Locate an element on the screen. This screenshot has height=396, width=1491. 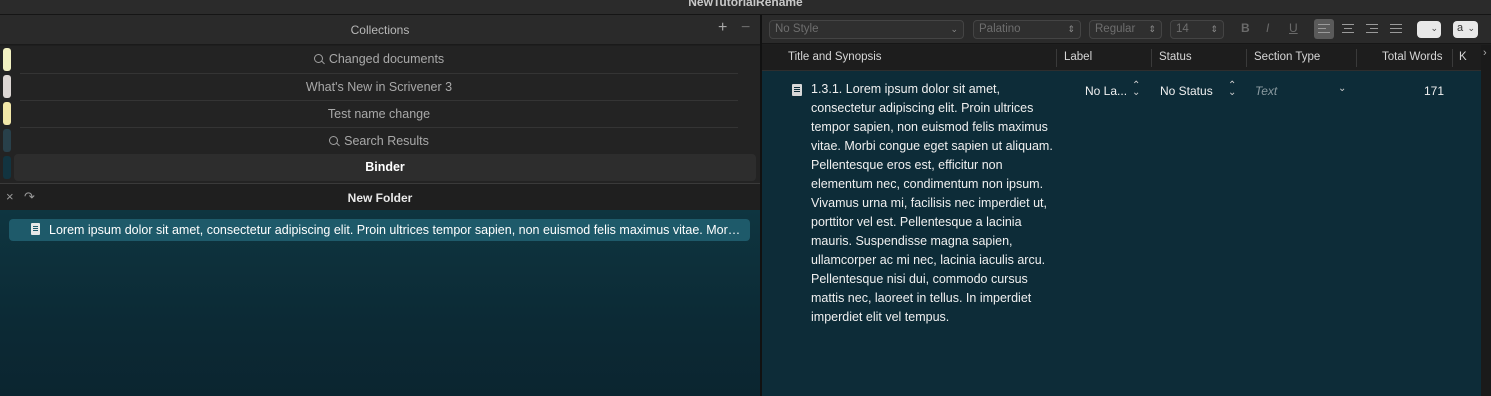
collection-item-test-name-change: Test name change is located at coordinates (380, 113).